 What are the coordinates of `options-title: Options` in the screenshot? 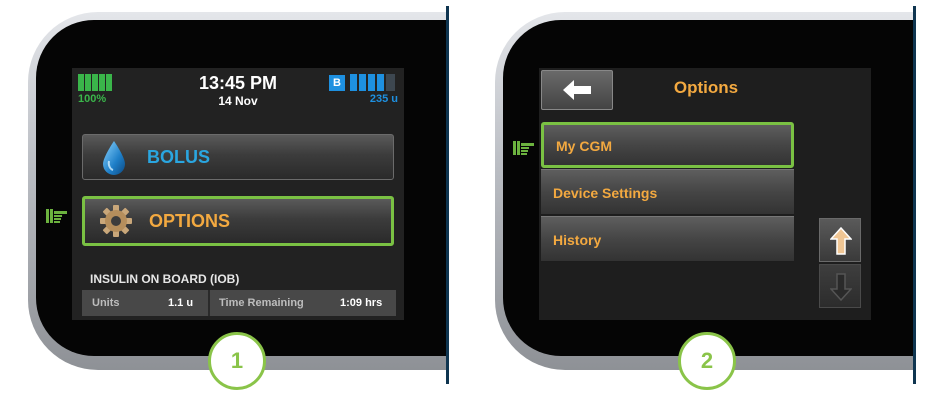 It's located at (706, 87).